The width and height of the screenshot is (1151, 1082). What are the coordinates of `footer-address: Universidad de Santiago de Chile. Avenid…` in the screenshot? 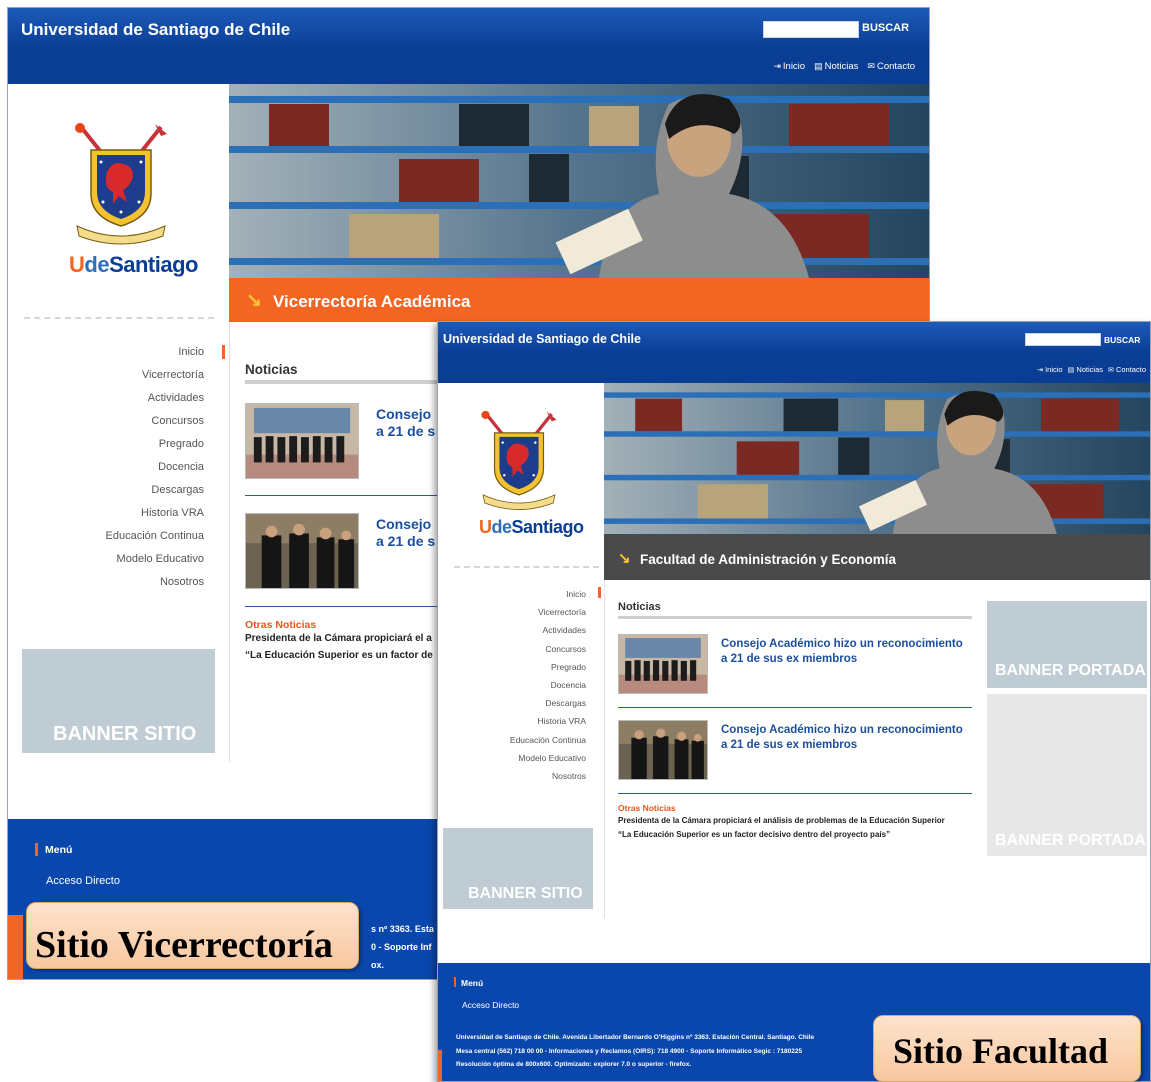 It's located at (635, 1051).